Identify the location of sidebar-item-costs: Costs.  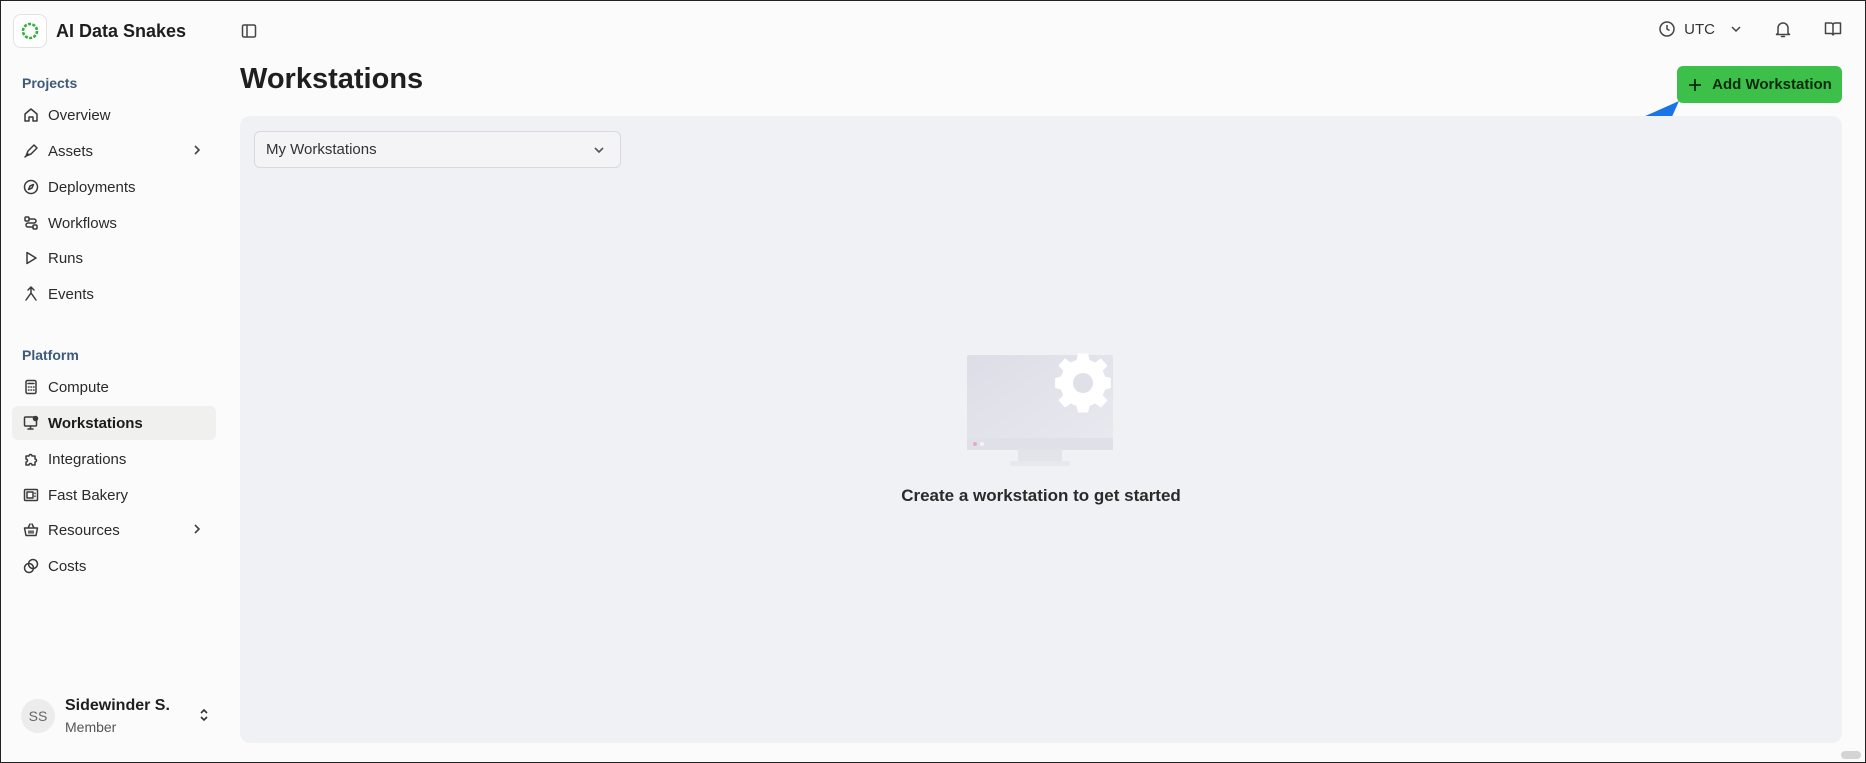
(114, 566).